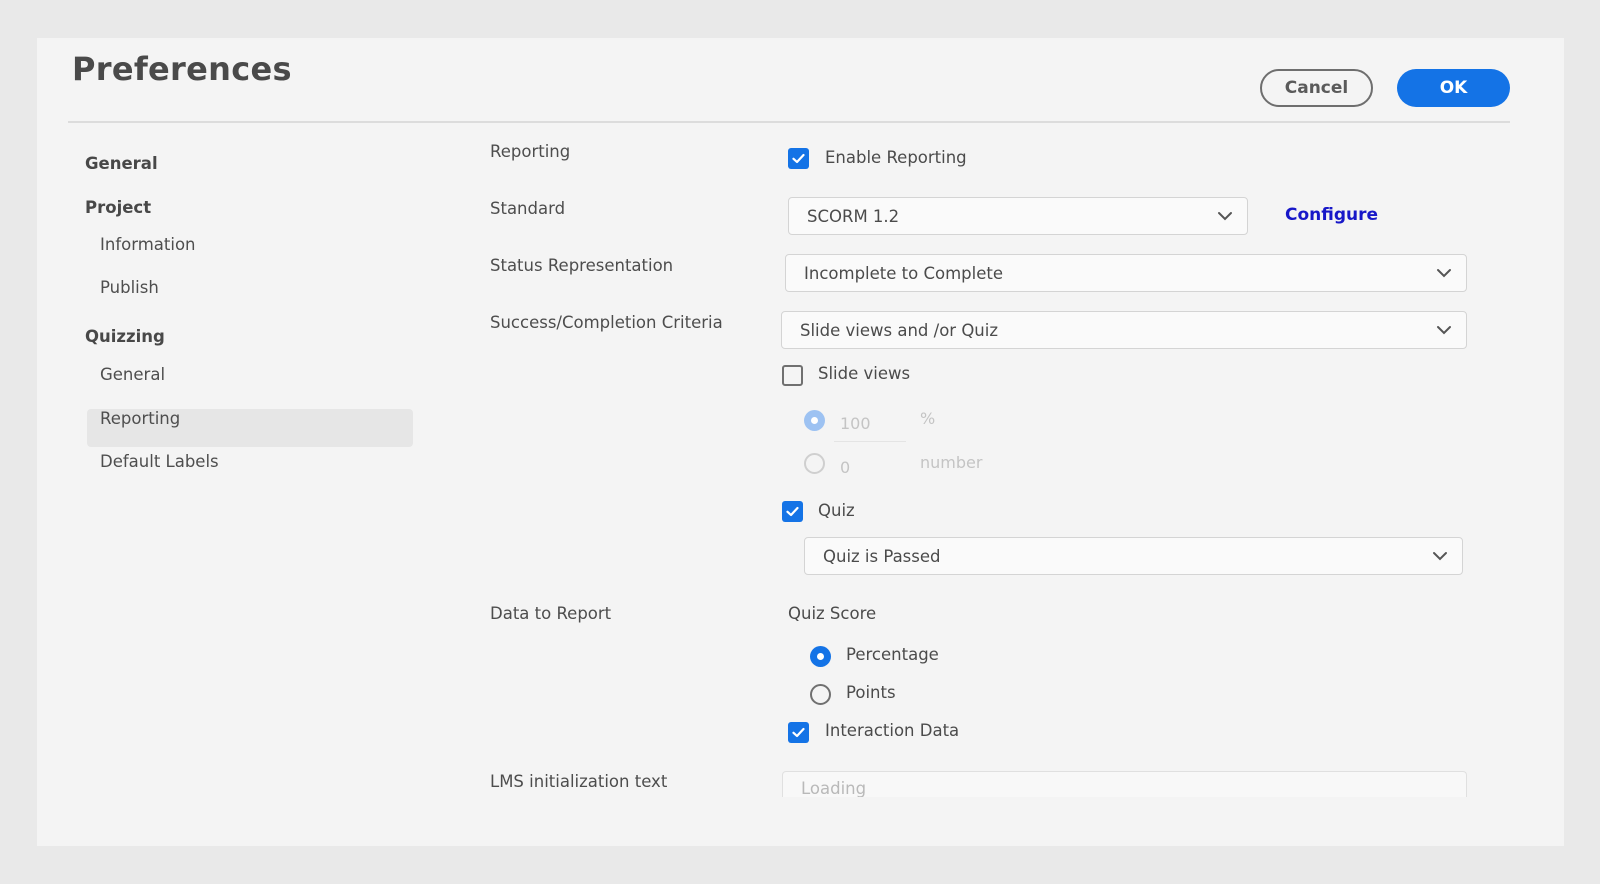  What do you see at coordinates (928, 418) in the screenshot?
I see `percent-unit-label: %` at bounding box center [928, 418].